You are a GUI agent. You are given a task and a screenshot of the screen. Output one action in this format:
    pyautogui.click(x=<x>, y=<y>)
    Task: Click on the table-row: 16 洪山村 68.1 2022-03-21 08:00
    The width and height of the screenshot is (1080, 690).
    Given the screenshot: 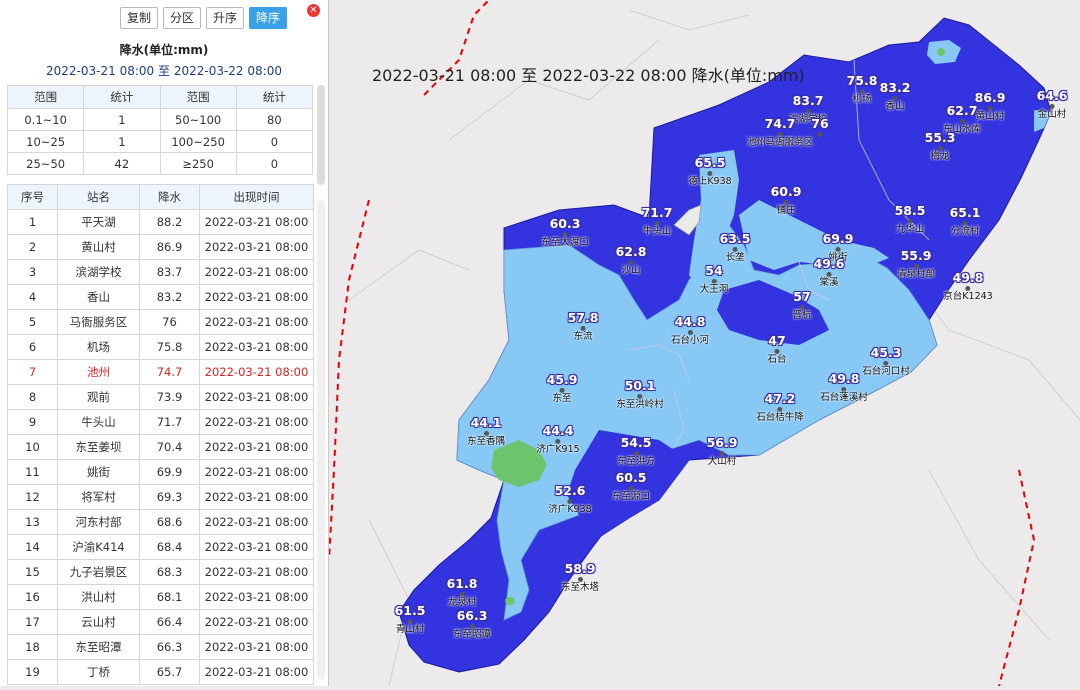 What is the action you would take?
    pyautogui.click(x=160, y=597)
    